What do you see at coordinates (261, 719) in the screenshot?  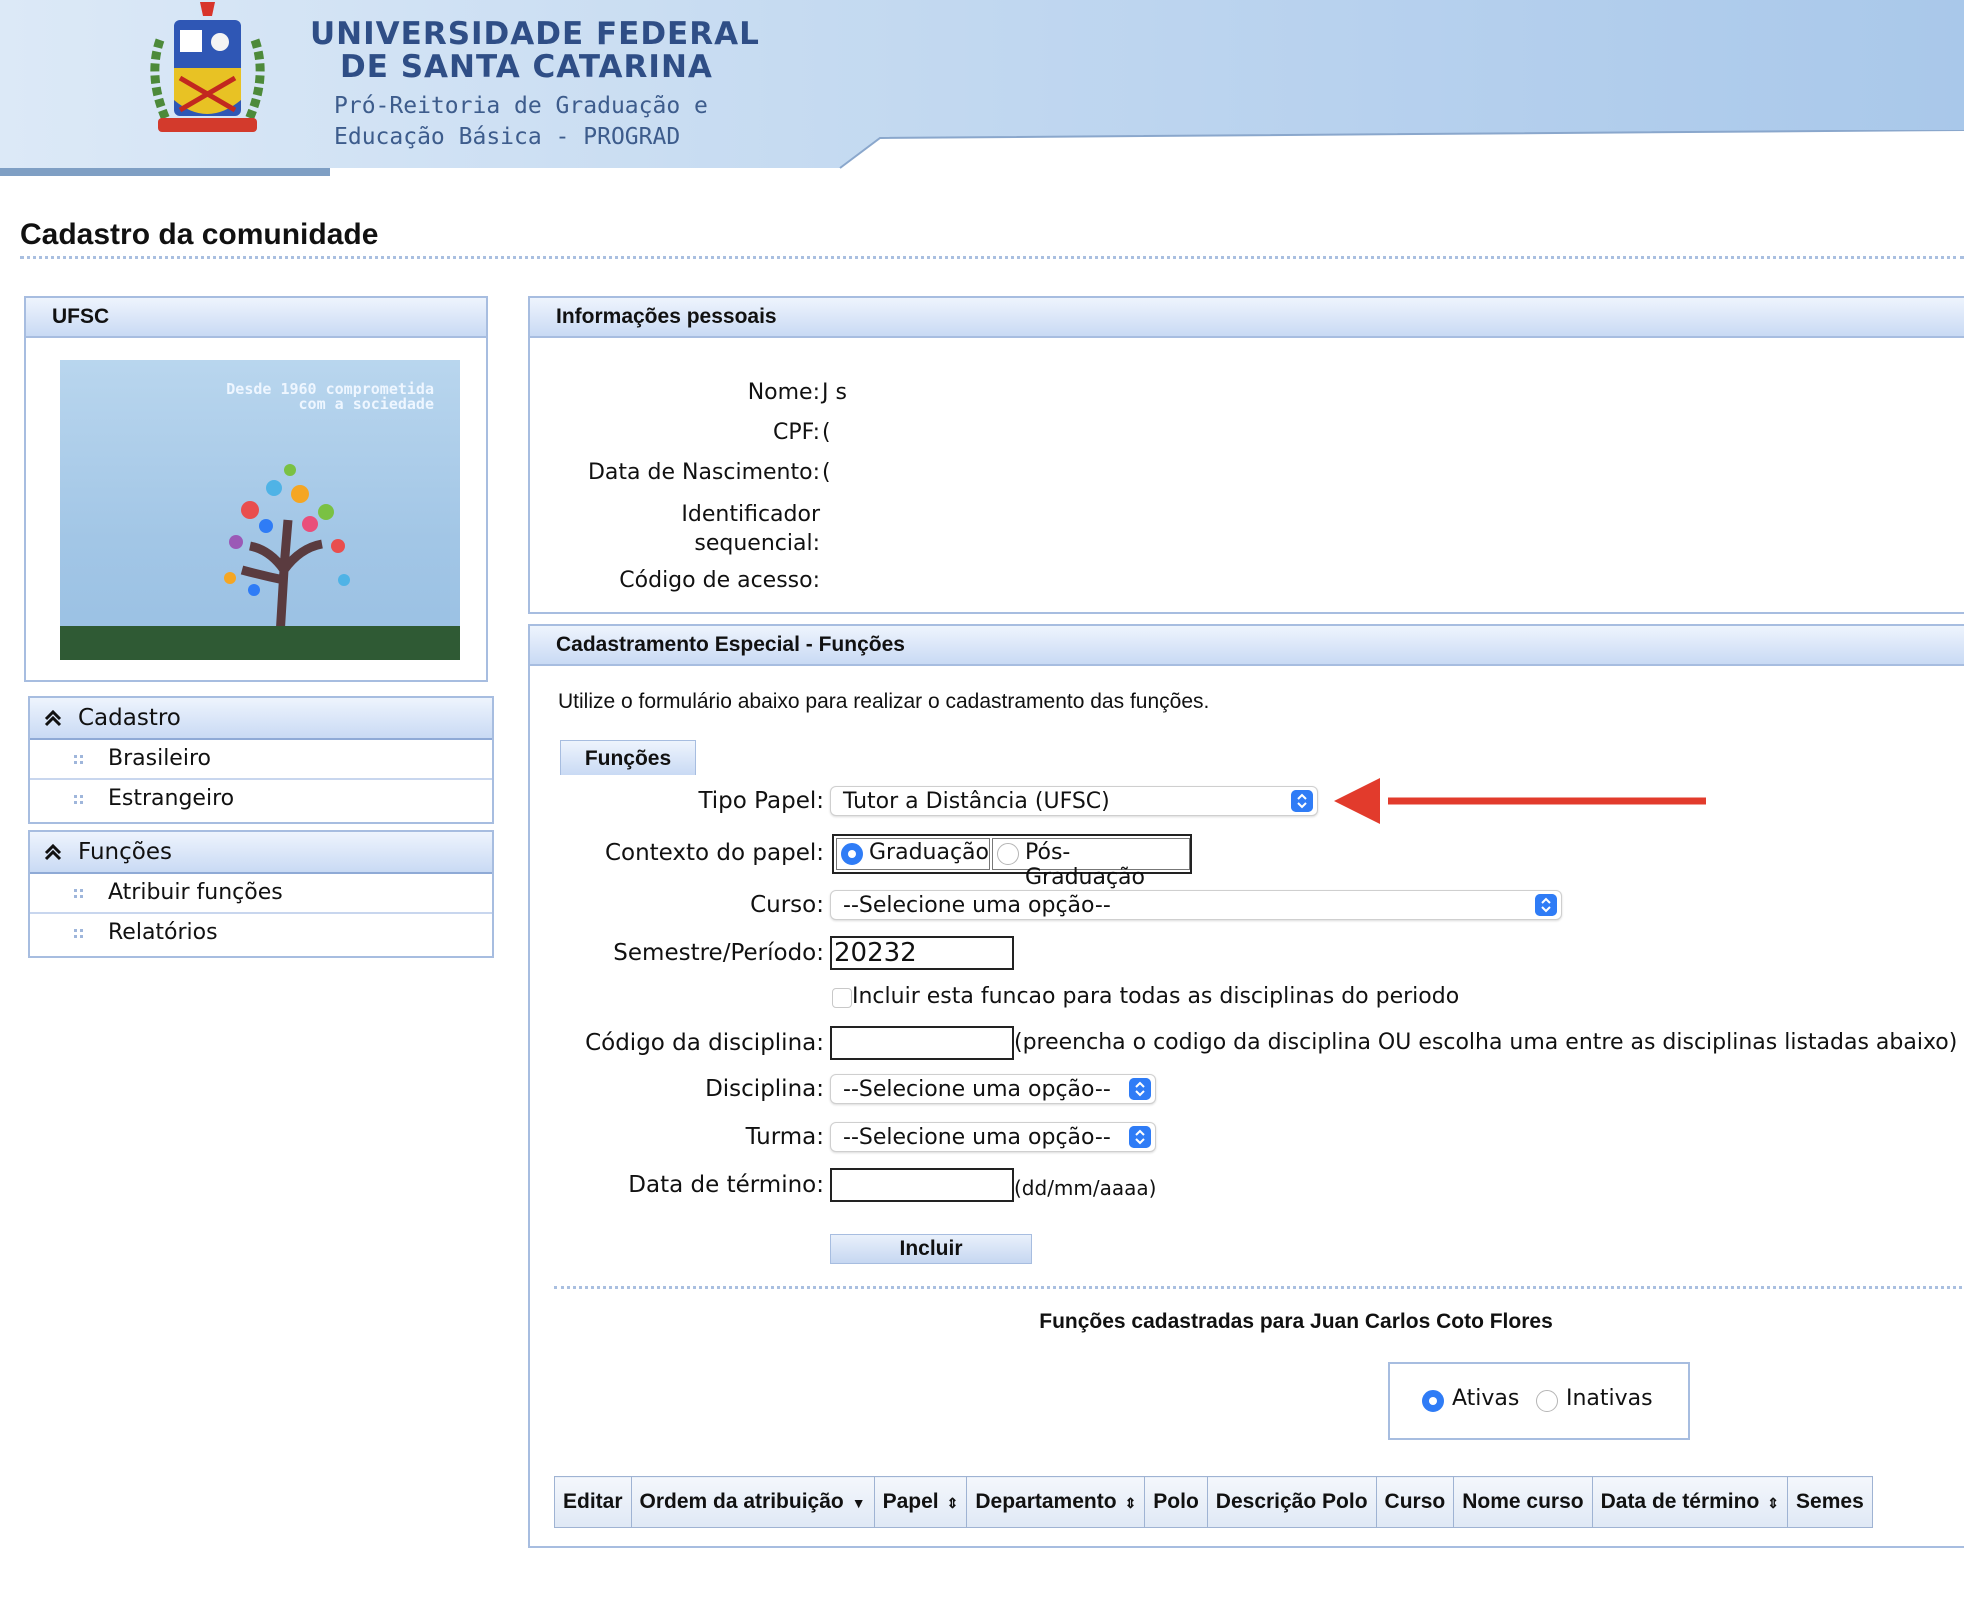 I see `nav-header-cadastro: Cadastro` at bounding box center [261, 719].